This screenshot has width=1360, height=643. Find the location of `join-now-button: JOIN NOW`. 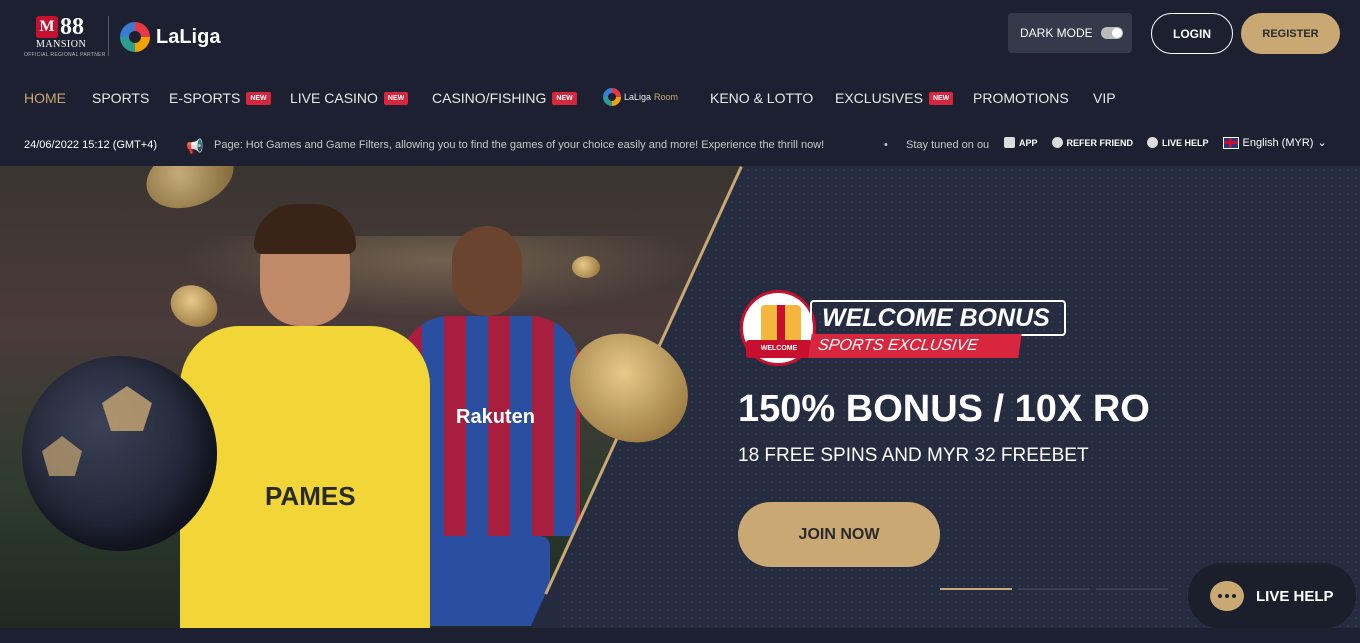

join-now-button: JOIN NOW is located at coordinates (839, 534).